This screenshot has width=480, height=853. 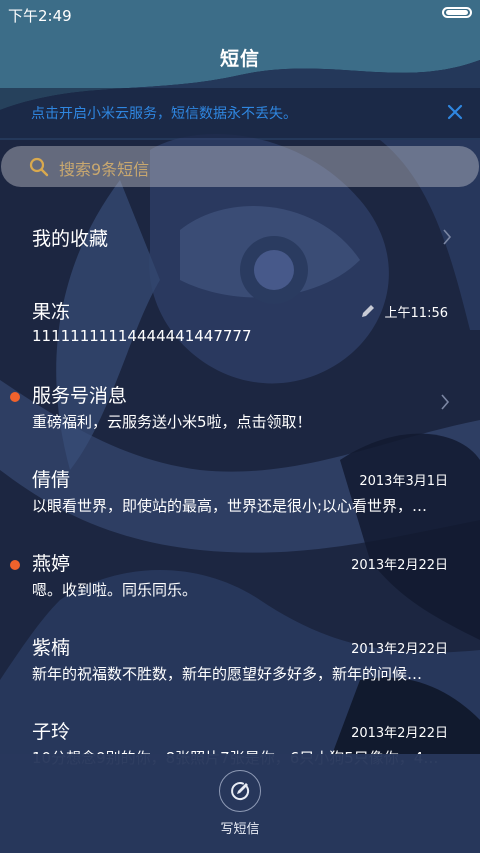 I want to click on compose-icon, so click(x=240, y=791).